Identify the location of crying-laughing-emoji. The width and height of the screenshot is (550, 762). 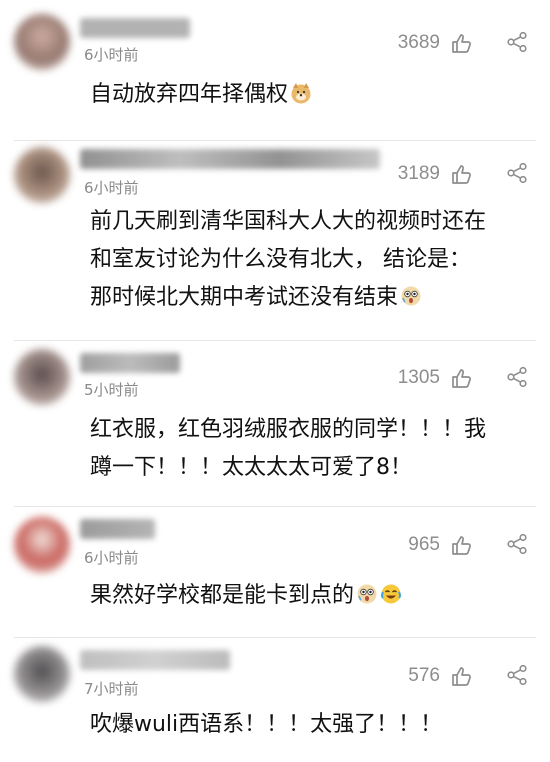
(391, 594).